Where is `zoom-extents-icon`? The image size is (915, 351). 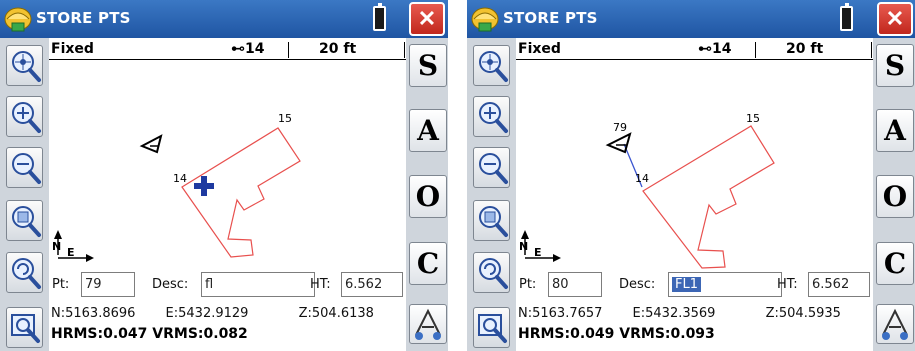 zoom-extents-icon is located at coordinates (493, 66).